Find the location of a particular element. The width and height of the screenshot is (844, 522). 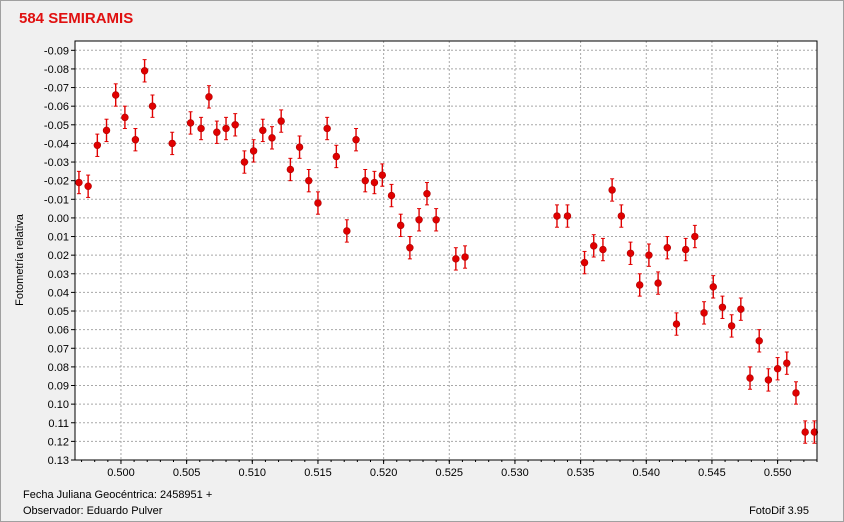

x-tick-label: 0.520 is located at coordinates (384, 473).